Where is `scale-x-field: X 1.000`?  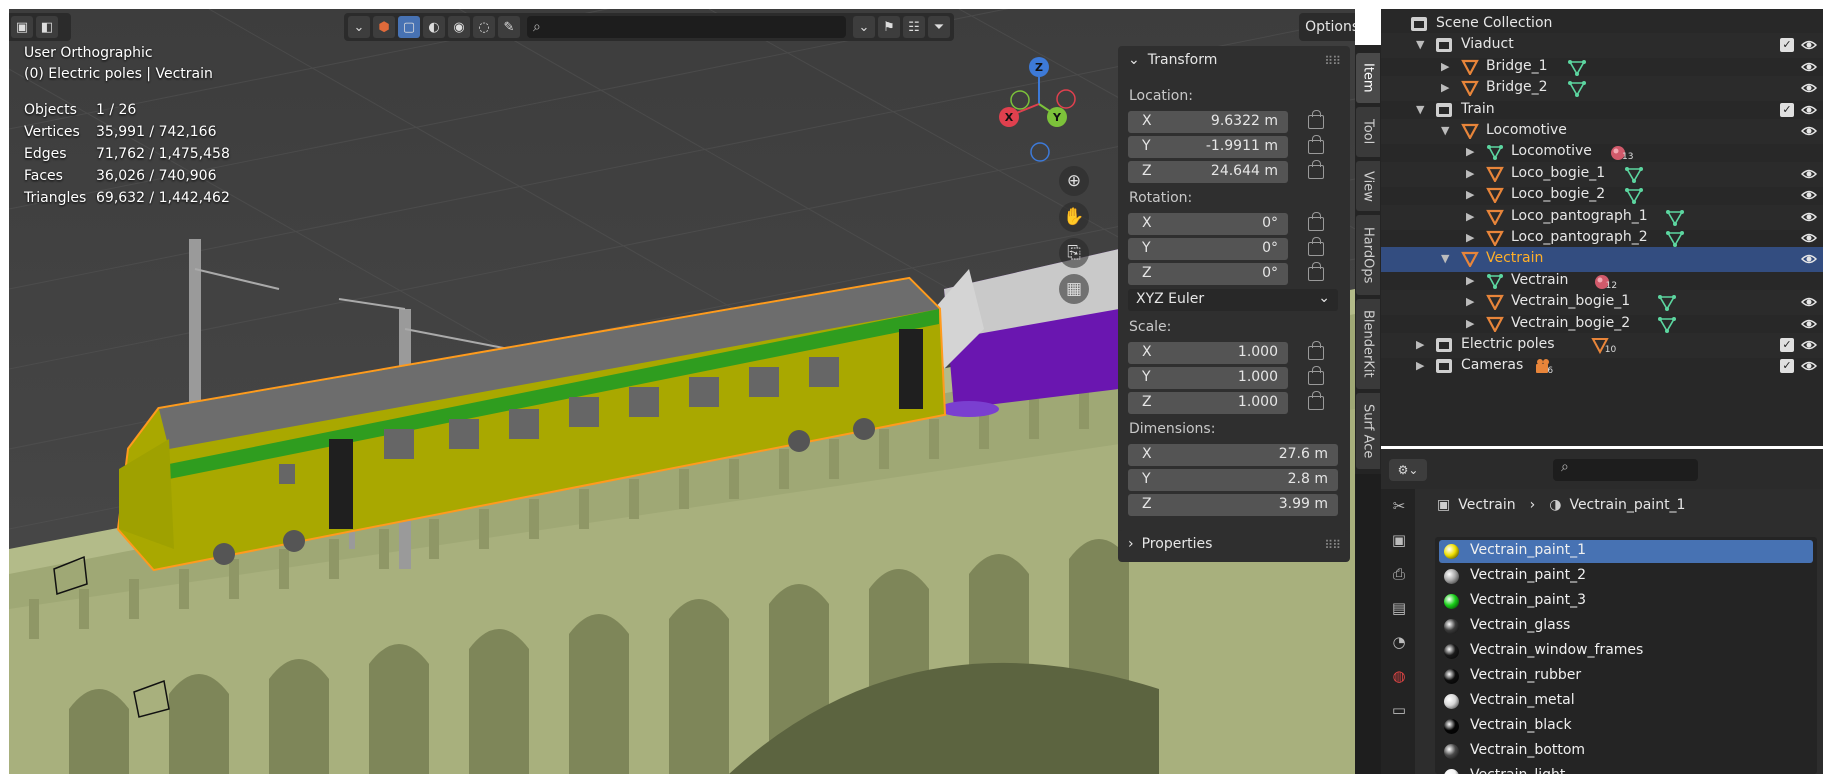
scale-x-field: X 1.000 is located at coordinates (1208, 353).